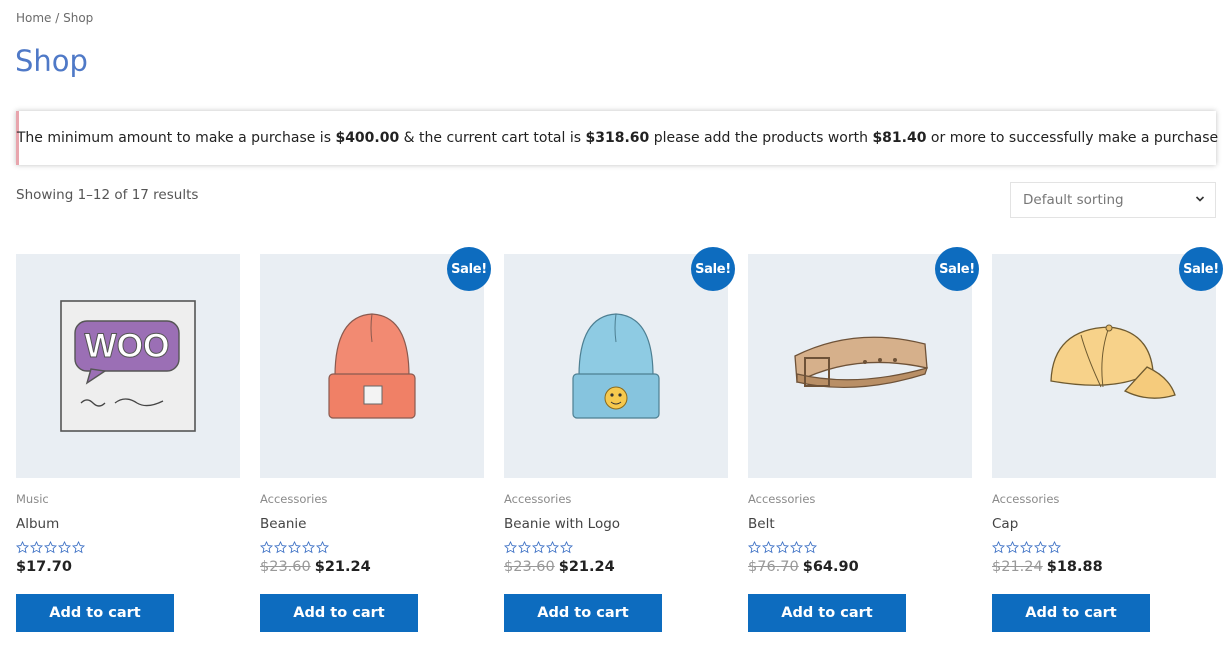 The height and width of the screenshot is (660, 1232). Describe the element at coordinates (32, 499) in the screenshot. I see `product-category: Music` at that location.